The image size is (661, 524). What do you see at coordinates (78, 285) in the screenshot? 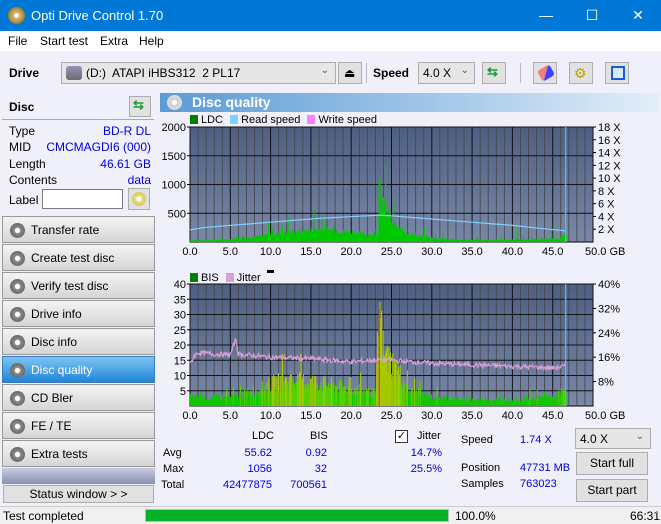
I see `nav-verify-test-disc: Verify test disc` at bounding box center [78, 285].